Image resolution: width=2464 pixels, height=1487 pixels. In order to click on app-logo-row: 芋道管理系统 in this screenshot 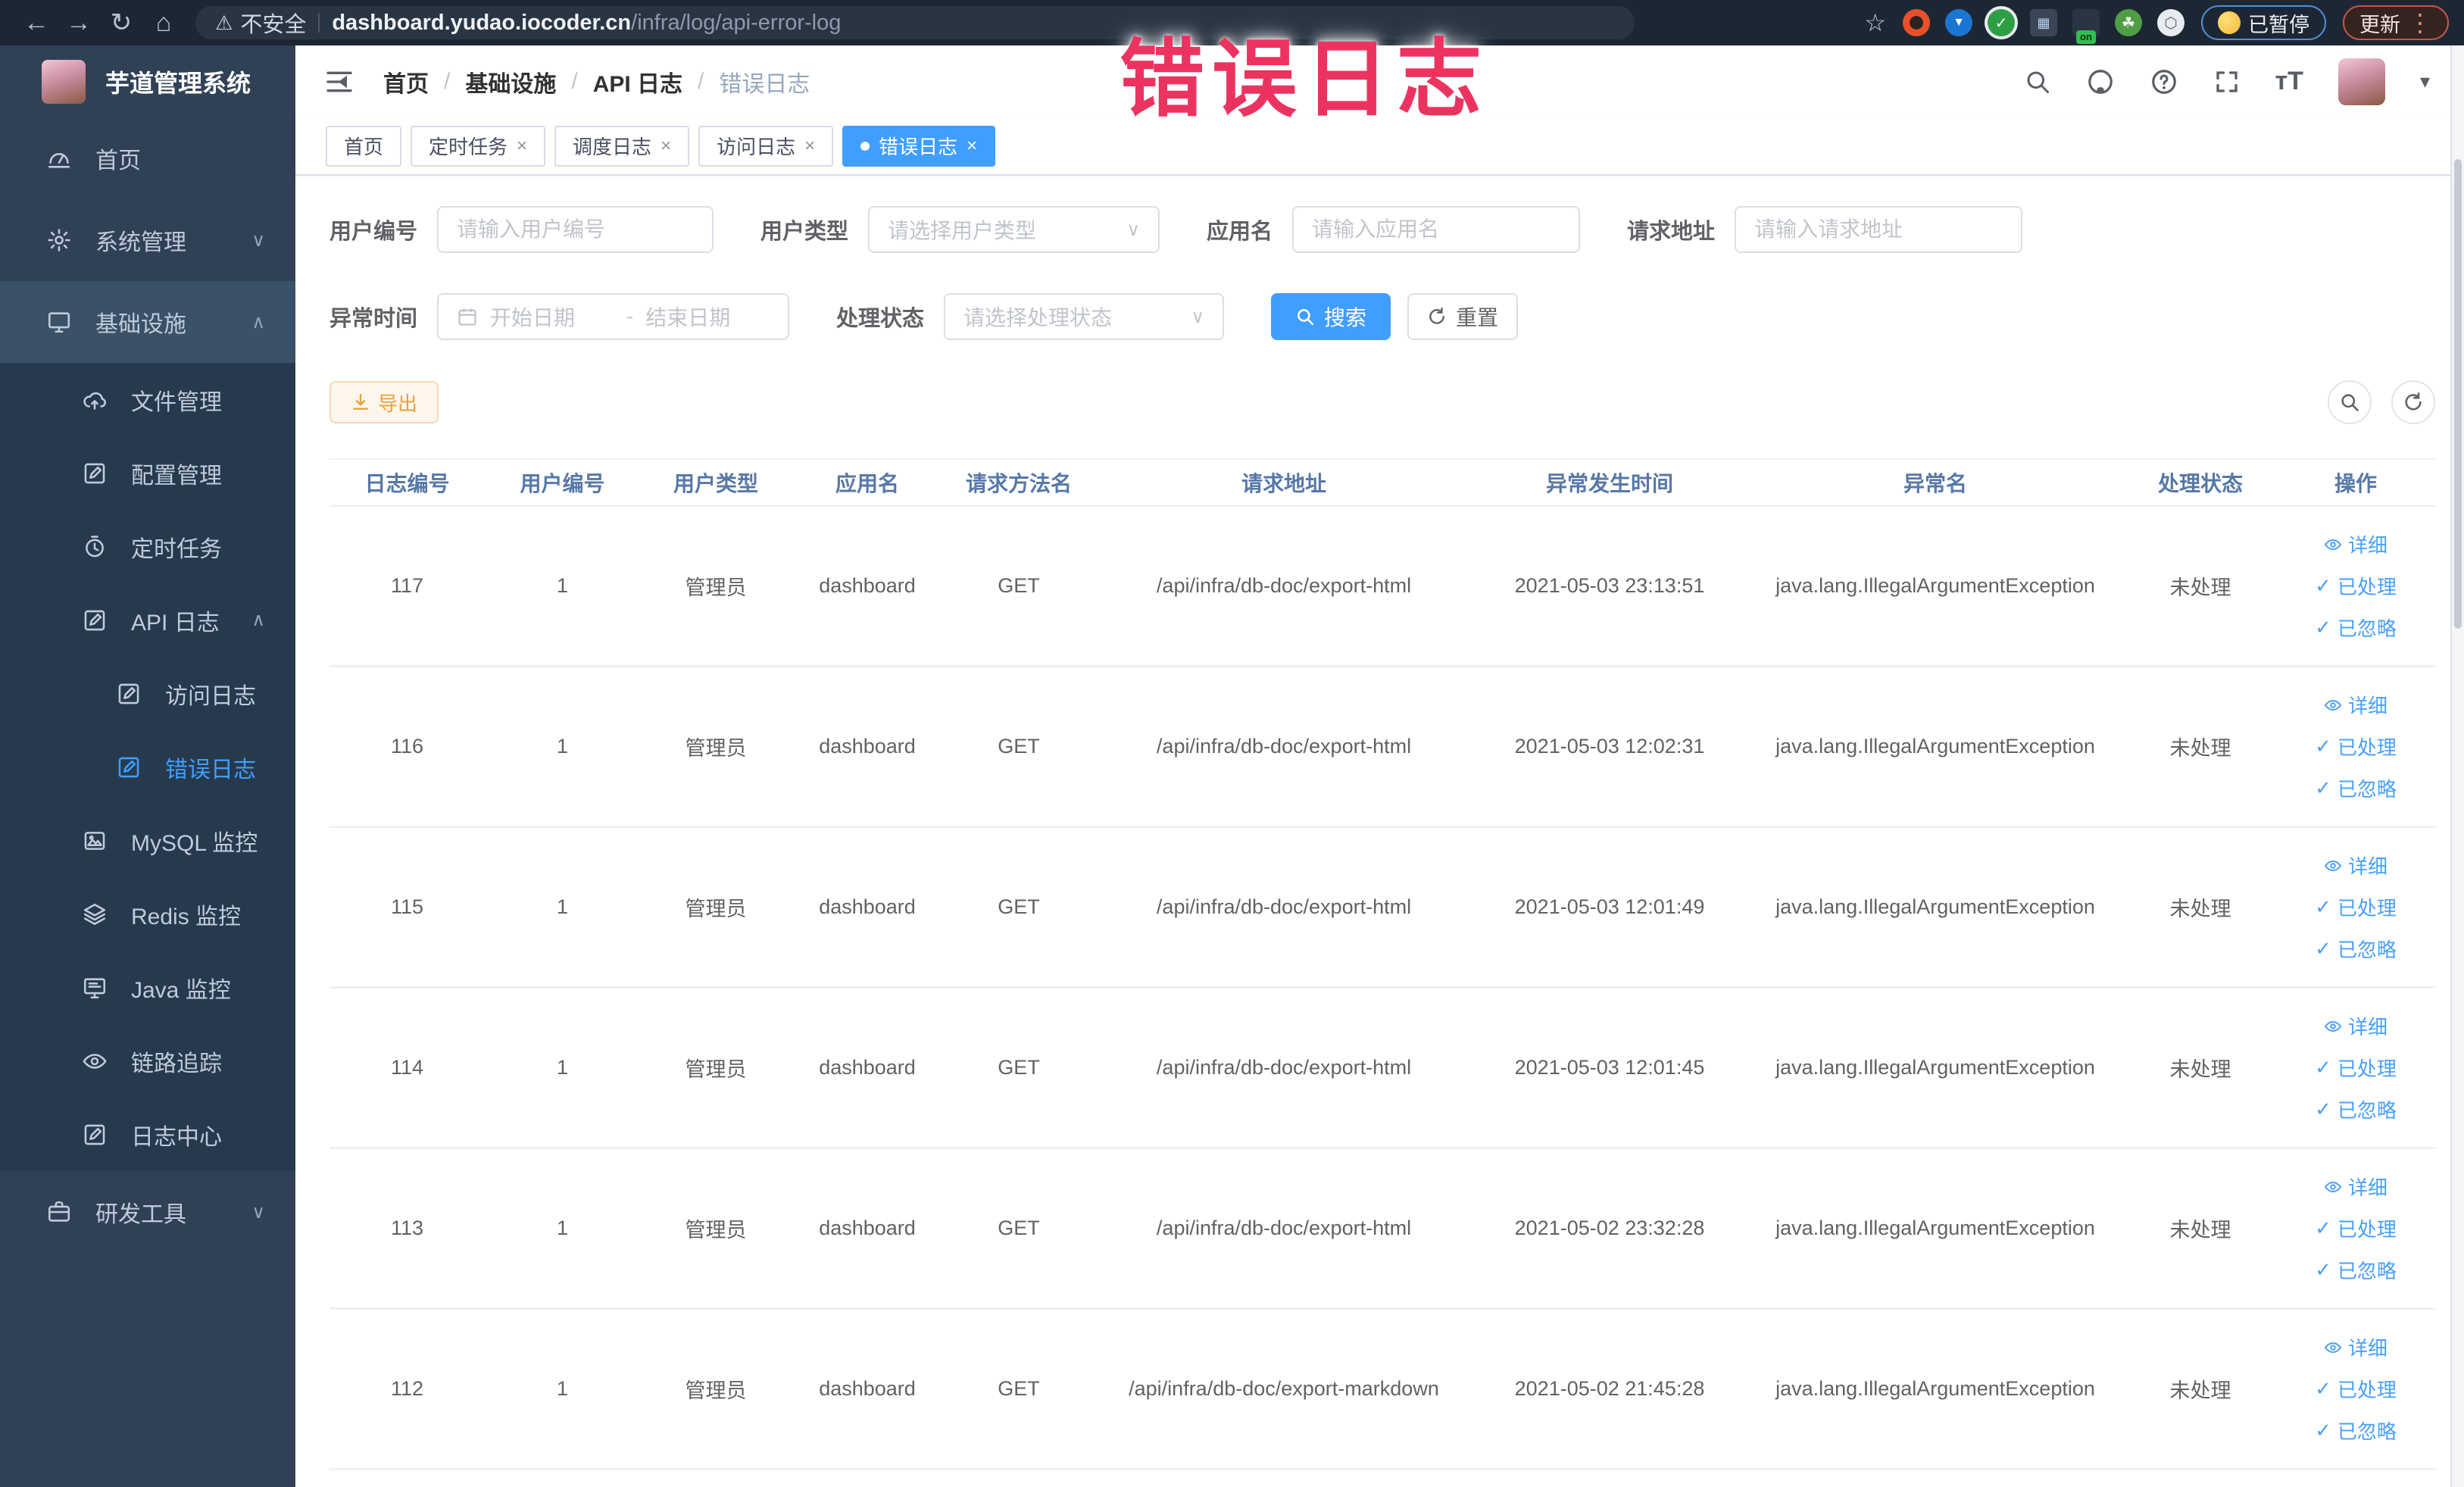, I will do `click(147, 81)`.